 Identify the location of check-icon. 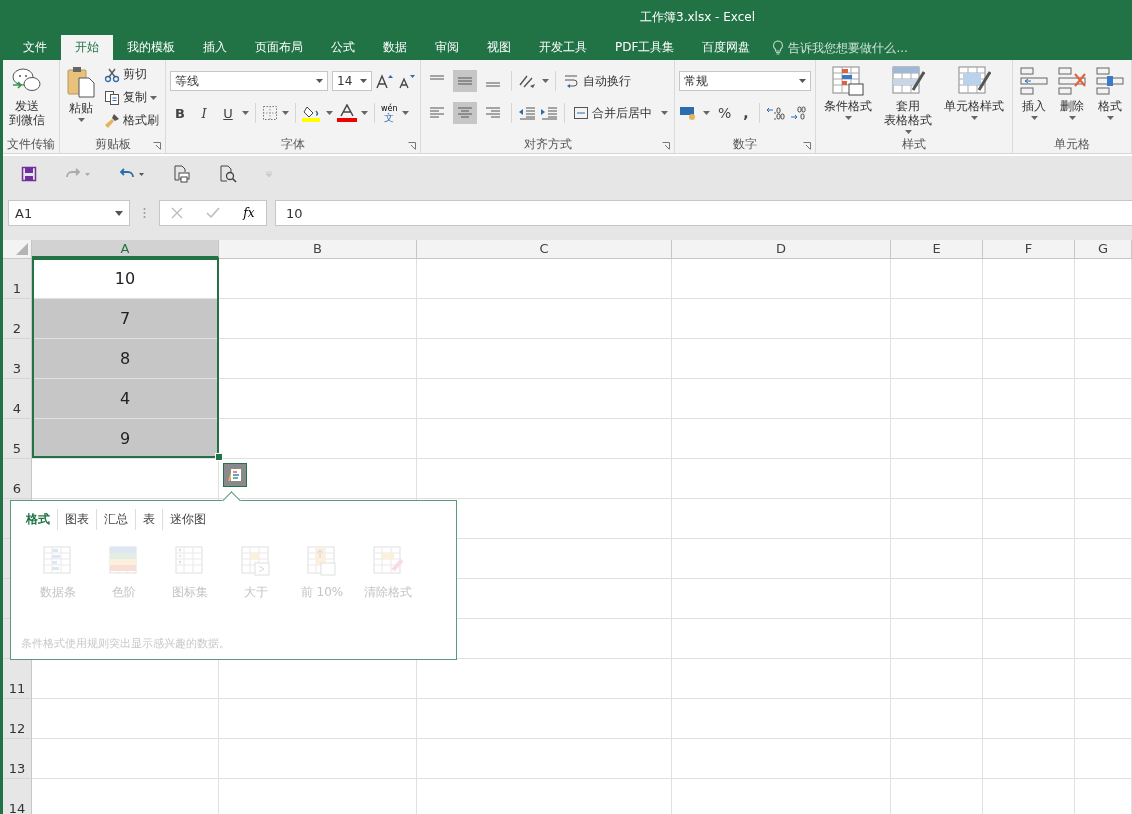
(213, 213).